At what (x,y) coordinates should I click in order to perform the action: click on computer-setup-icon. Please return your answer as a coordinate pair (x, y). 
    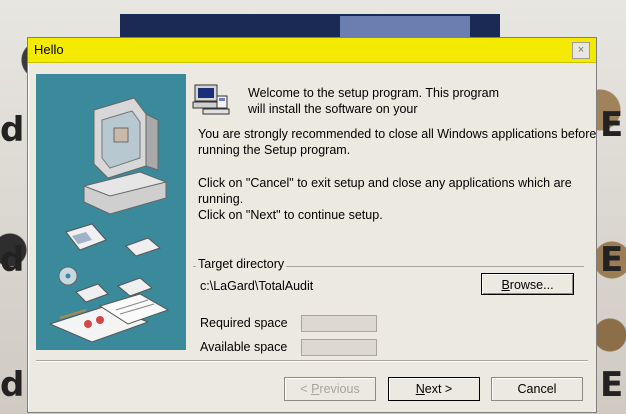
    Looking at the image, I should click on (211, 100).